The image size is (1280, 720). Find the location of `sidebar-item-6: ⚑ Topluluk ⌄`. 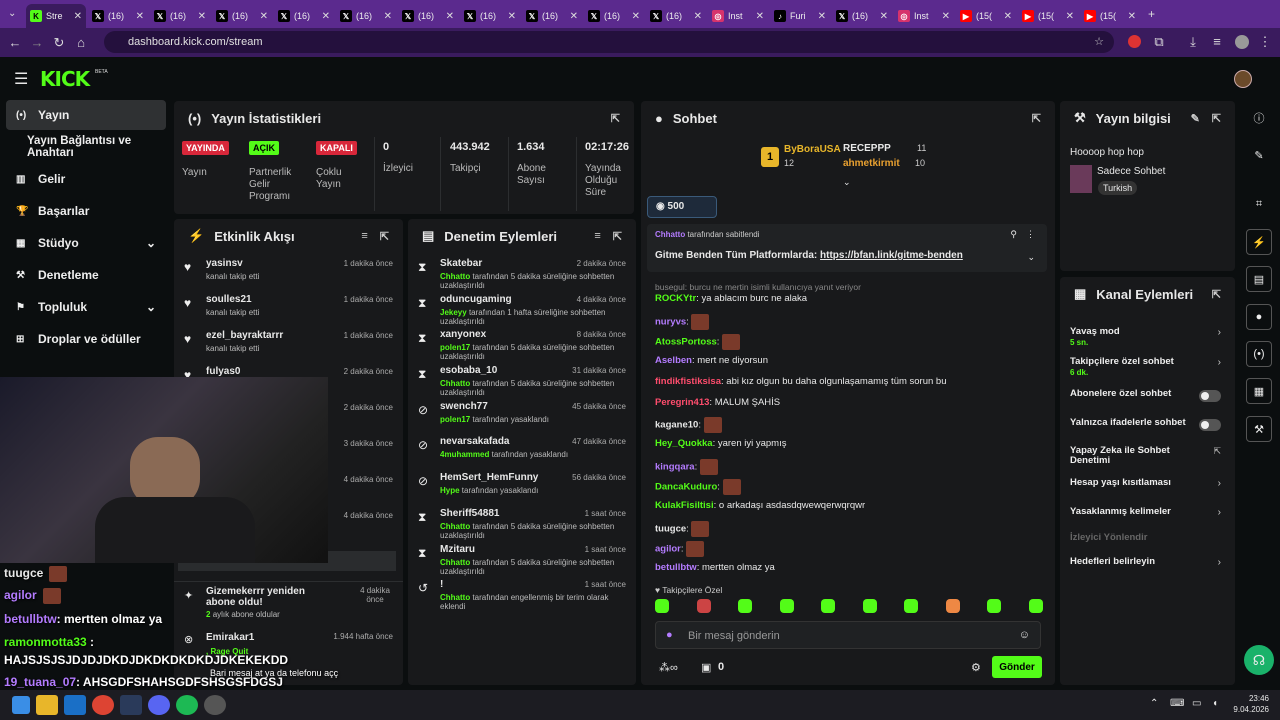

sidebar-item-6: ⚑ Topluluk ⌄ is located at coordinates (84, 307).